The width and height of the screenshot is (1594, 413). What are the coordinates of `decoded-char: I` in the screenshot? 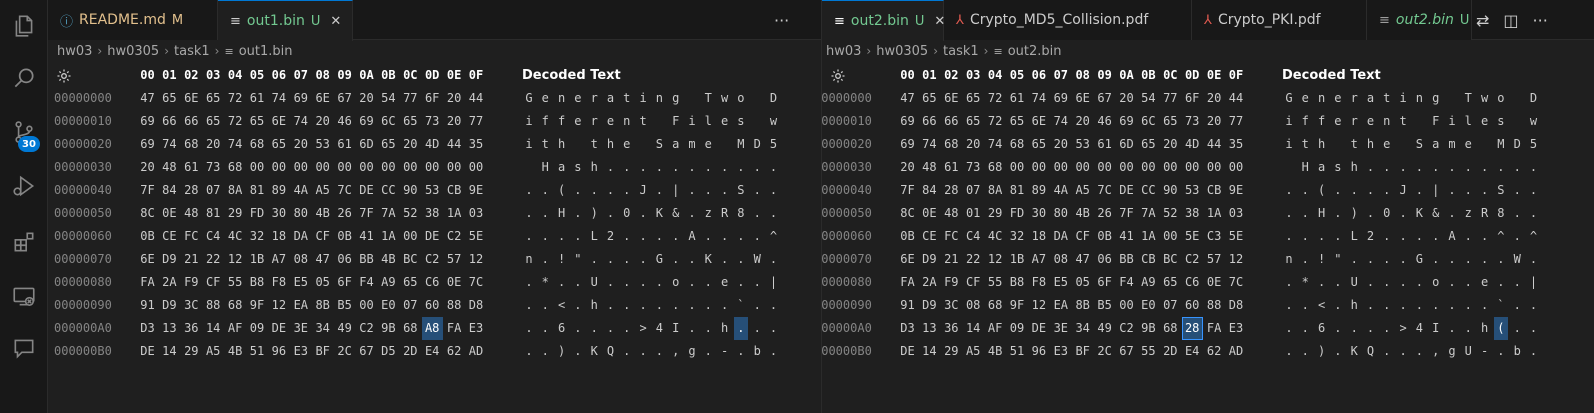 It's located at (1436, 328).